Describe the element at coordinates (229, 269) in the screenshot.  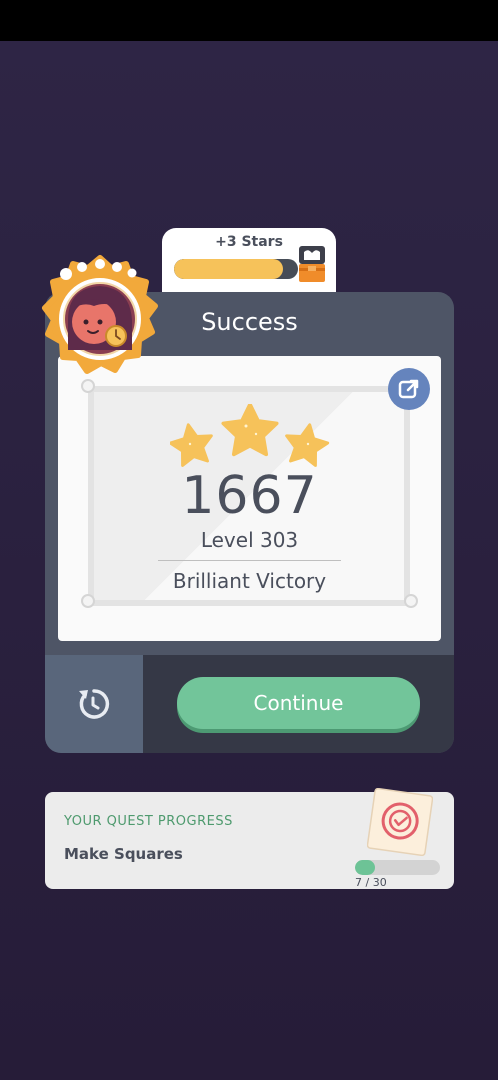
I see `stars-progress-fill` at that location.